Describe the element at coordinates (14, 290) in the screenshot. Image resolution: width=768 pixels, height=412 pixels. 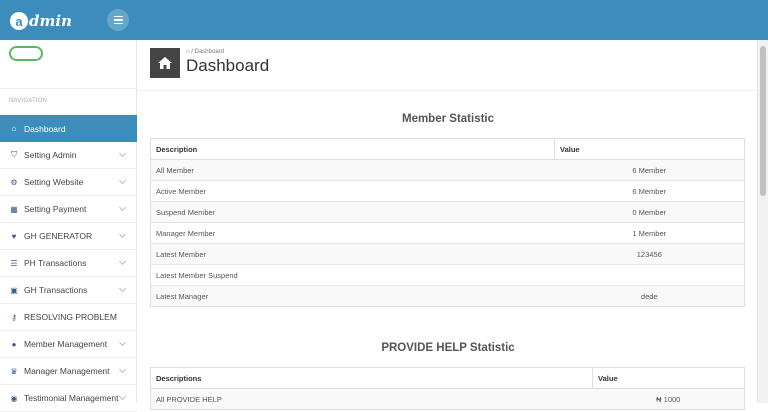
I see `money-icon: ▣` at that location.